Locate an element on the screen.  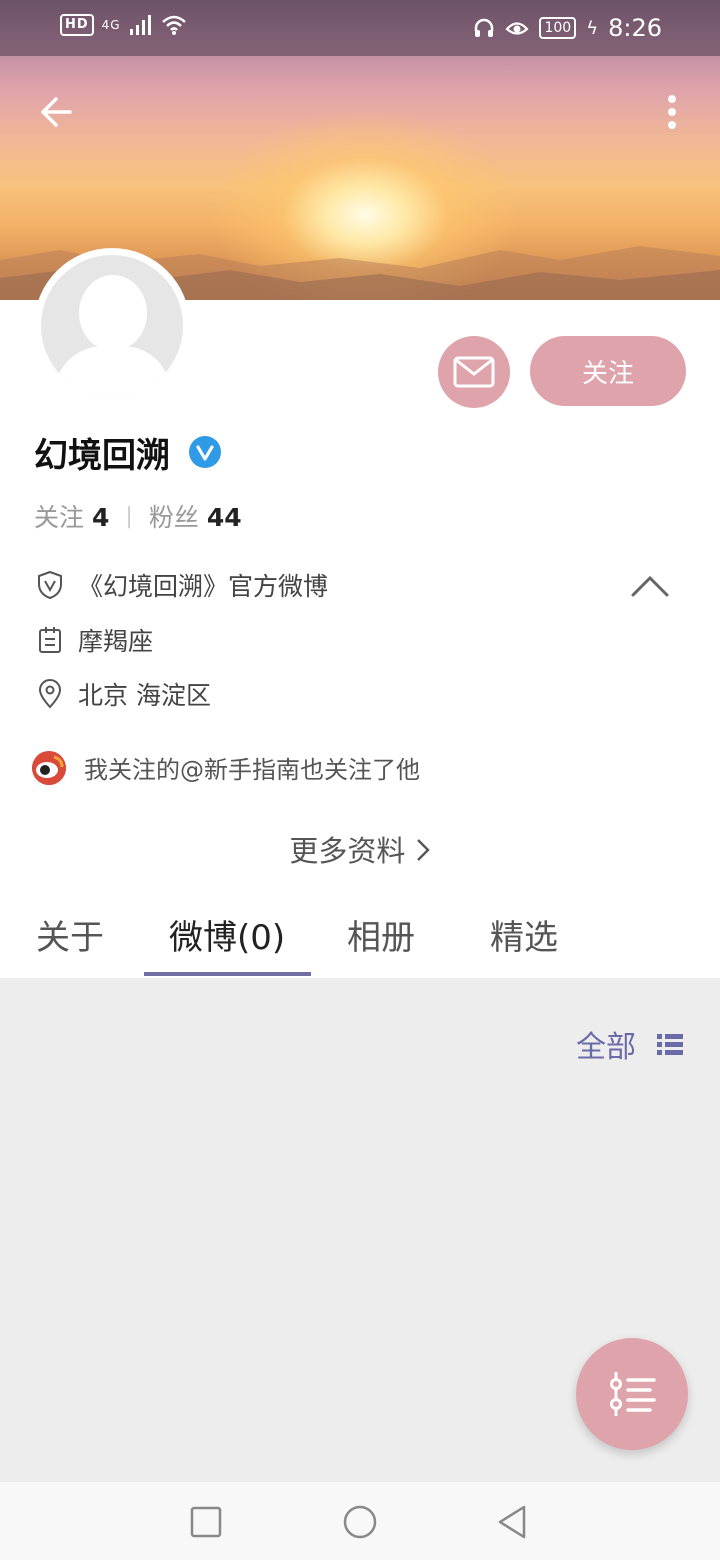
more-info-label: 更多资料 is located at coordinates (347, 851).